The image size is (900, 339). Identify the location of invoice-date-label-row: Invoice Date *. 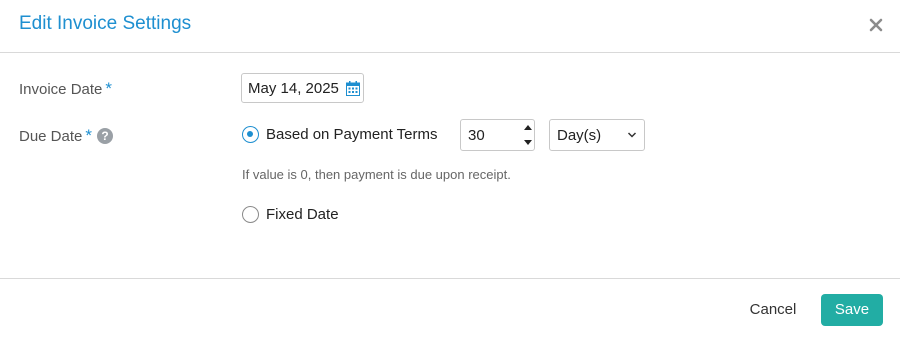
(65, 89).